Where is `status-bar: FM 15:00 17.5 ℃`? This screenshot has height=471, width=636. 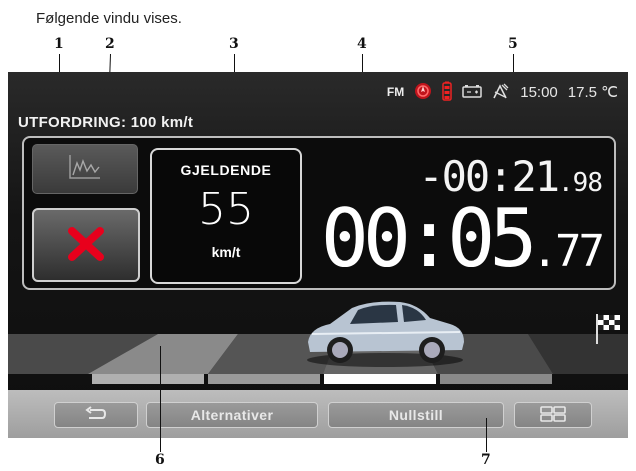 status-bar: FM 15:00 17.5 ℃ is located at coordinates (502, 92).